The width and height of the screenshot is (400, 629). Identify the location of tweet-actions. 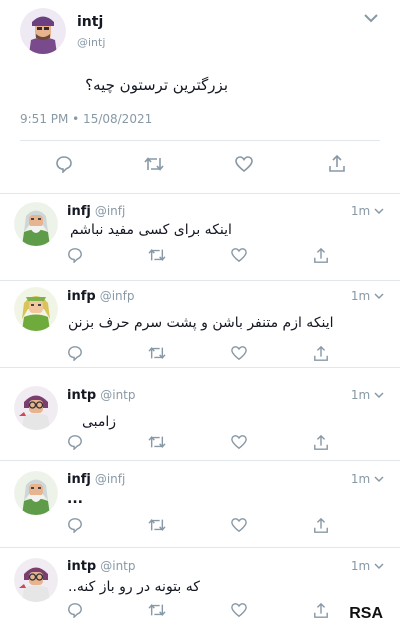
(200, 164).